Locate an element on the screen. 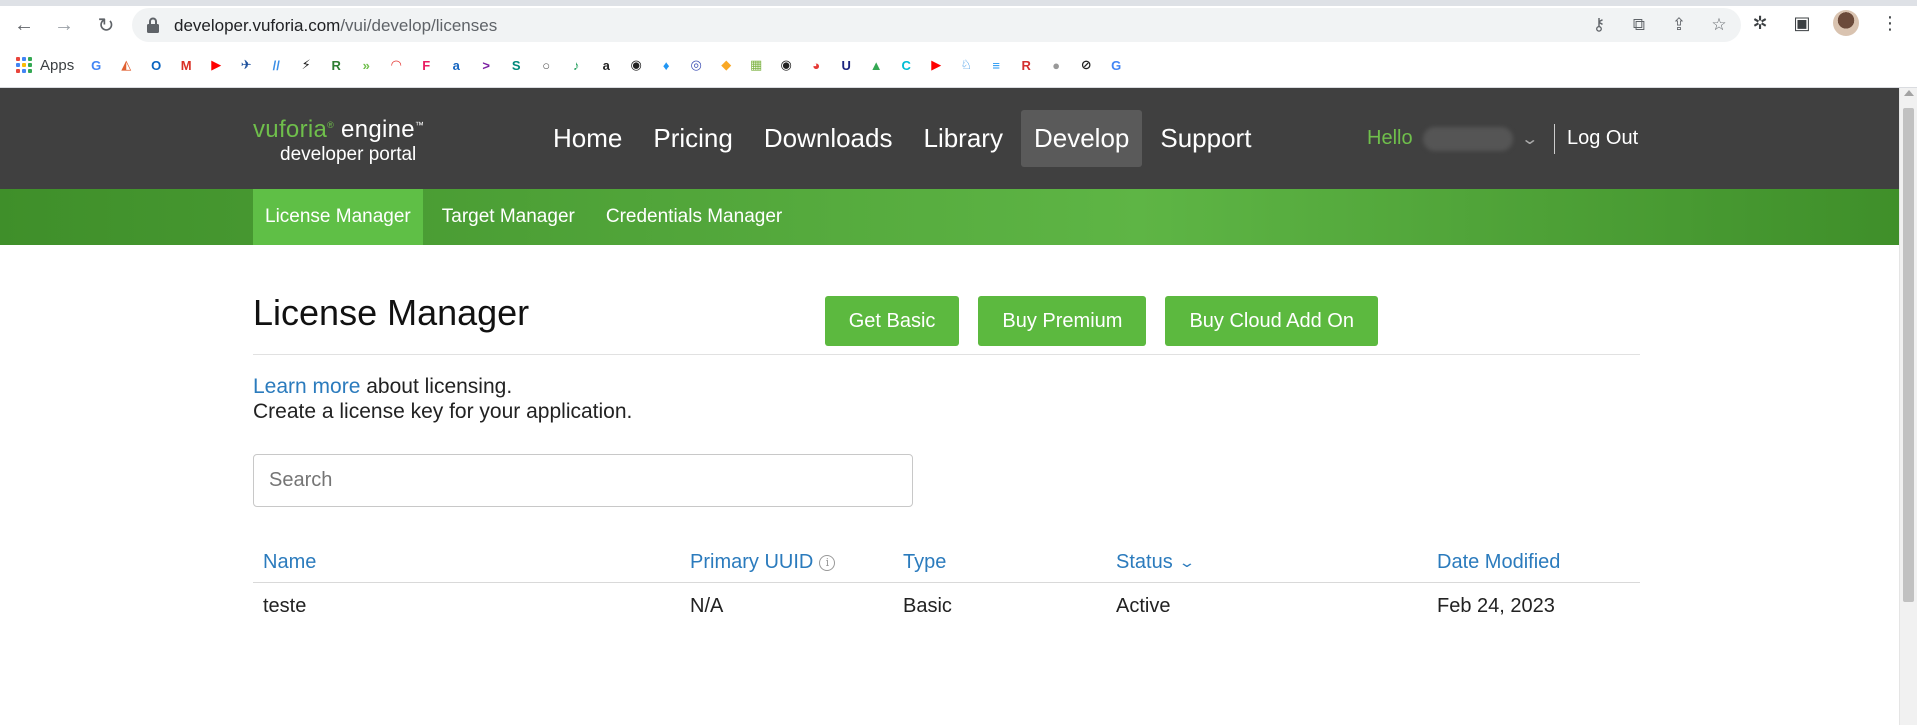  nav-support: Support is located at coordinates (1205, 138).